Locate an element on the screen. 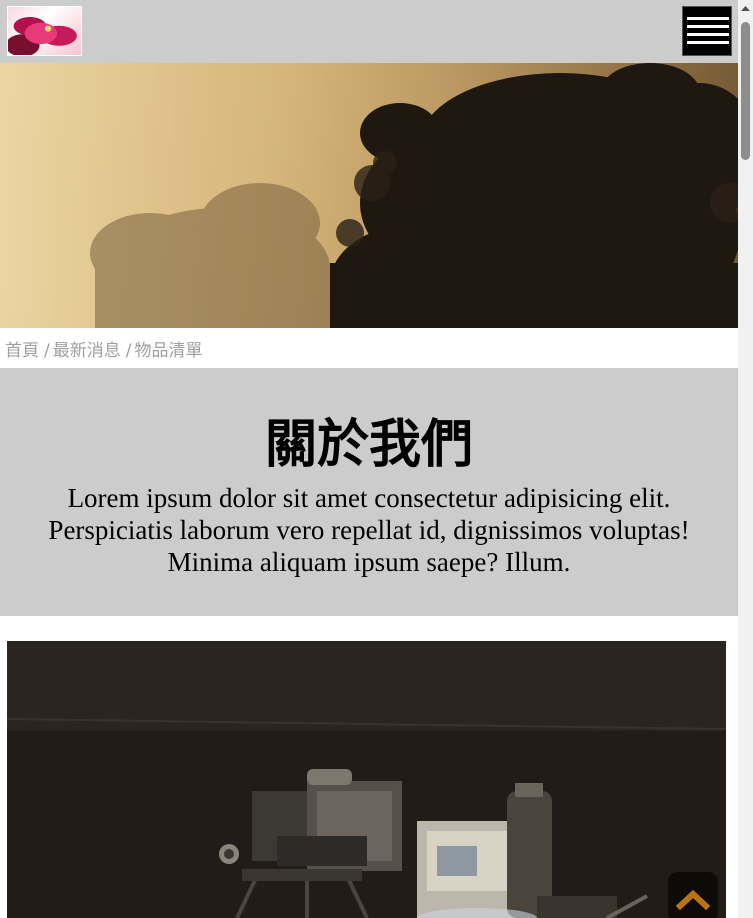 The width and height of the screenshot is (753, 918). back-to-top-button is located at coordinates (693, 895).